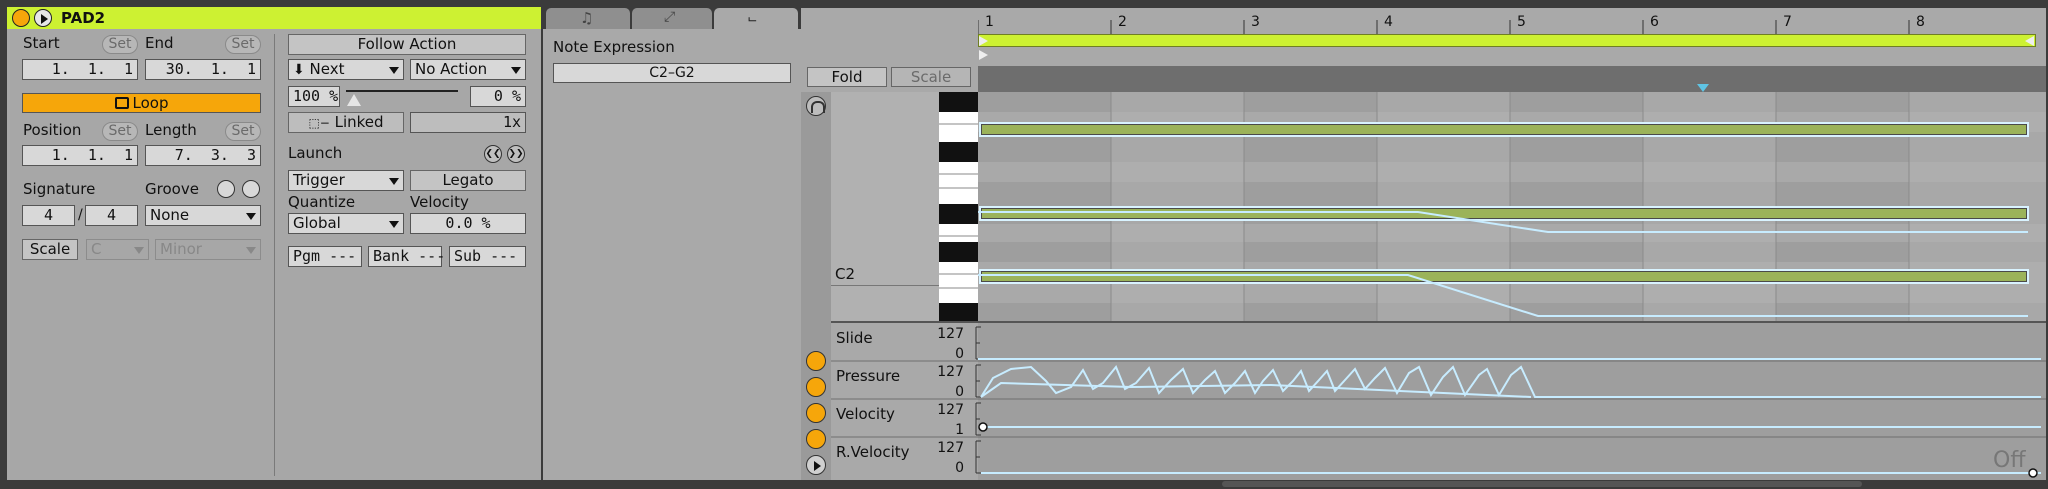  I want to click on length-set-button: Set, so click(243, 131).